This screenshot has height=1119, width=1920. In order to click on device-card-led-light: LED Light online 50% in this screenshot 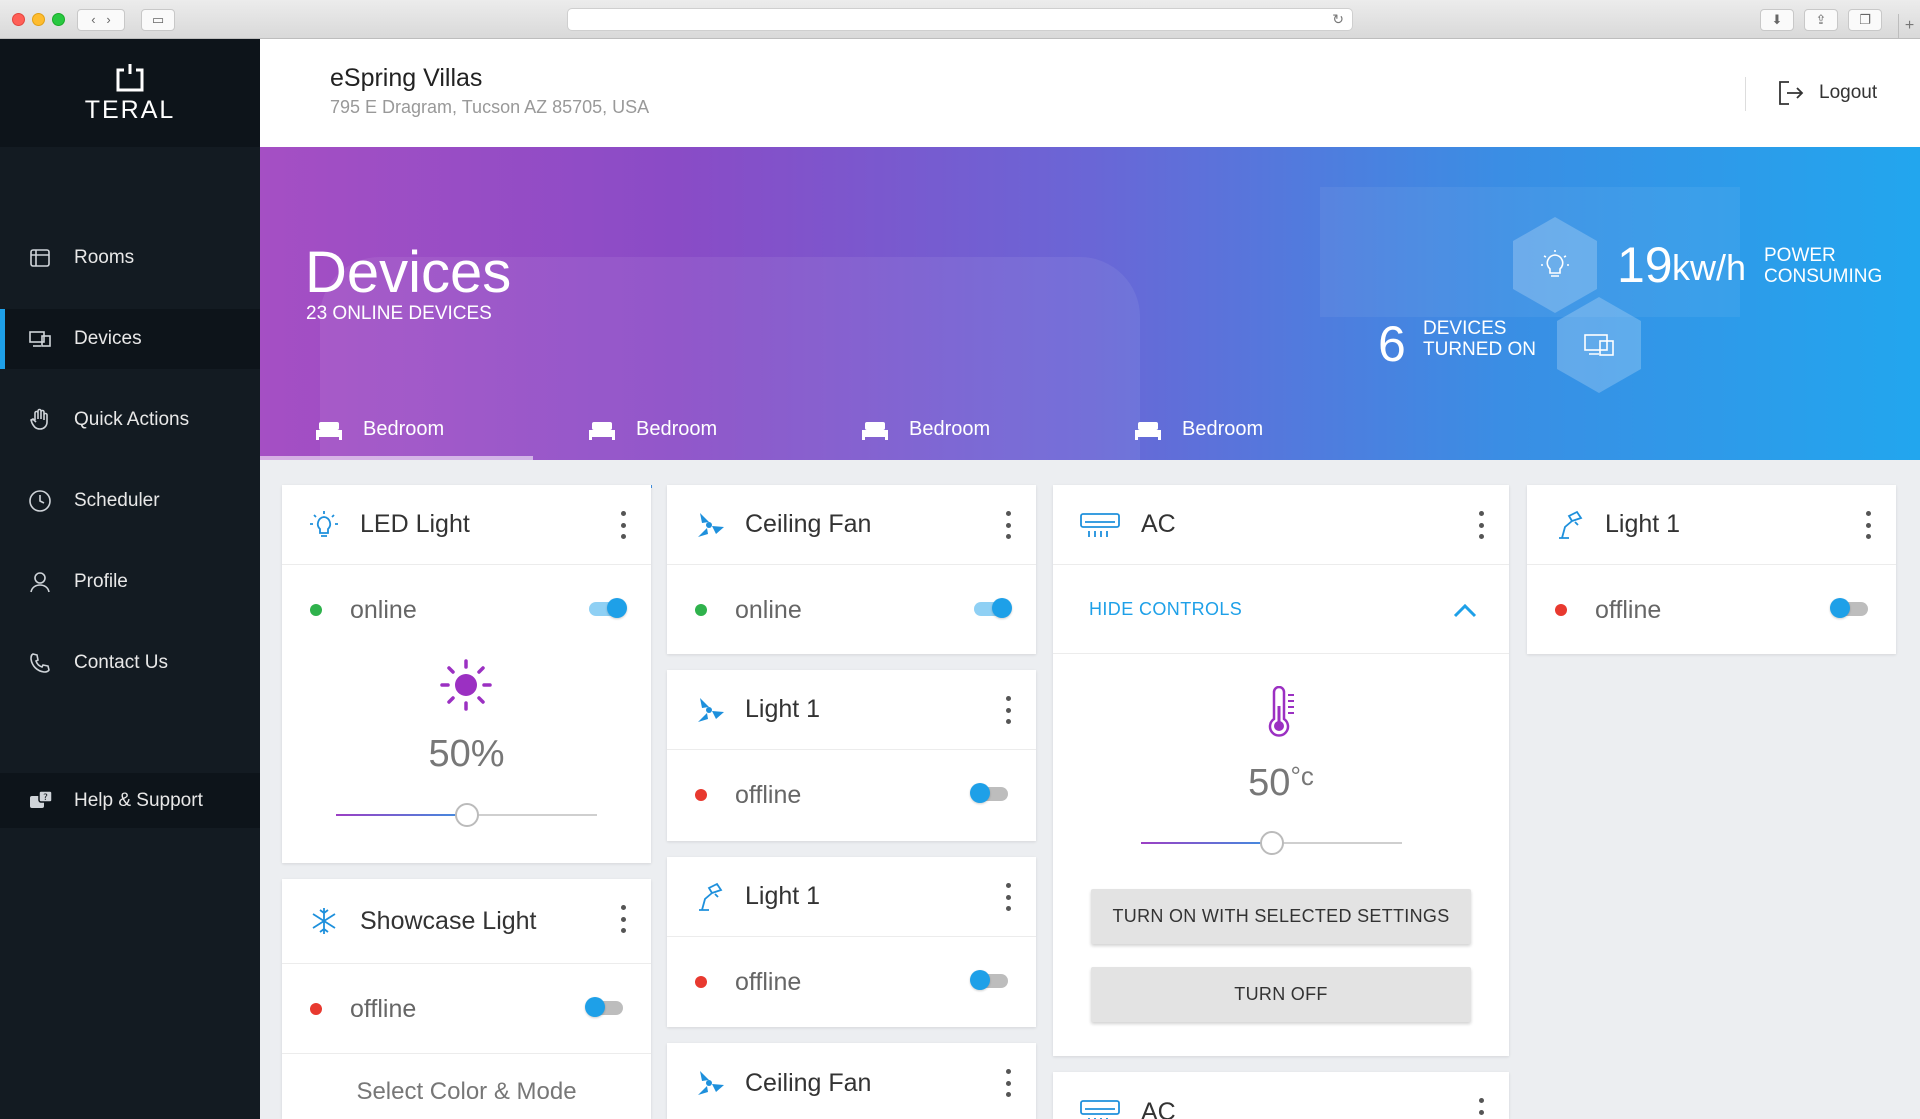, I will do `click(466, 674)`.